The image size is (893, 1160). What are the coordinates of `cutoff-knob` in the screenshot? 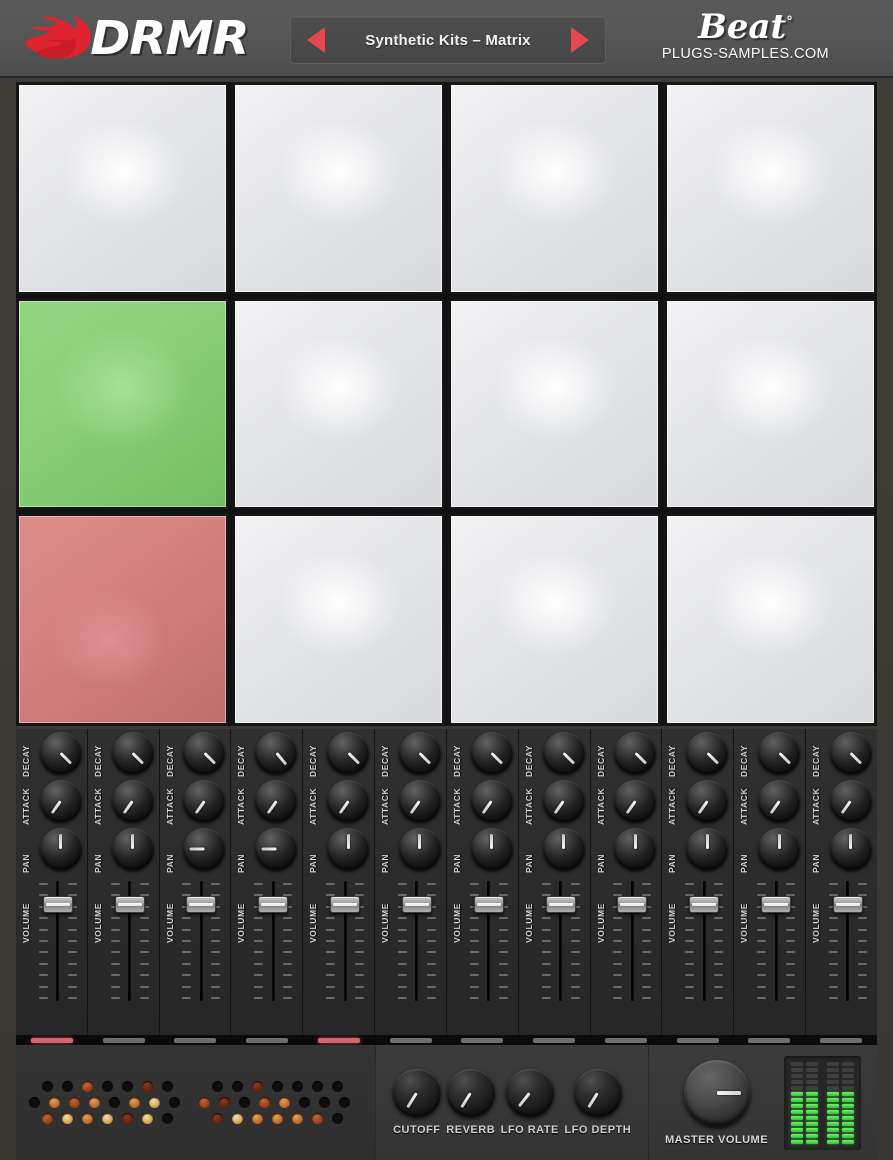 It's located at (416, 1093).